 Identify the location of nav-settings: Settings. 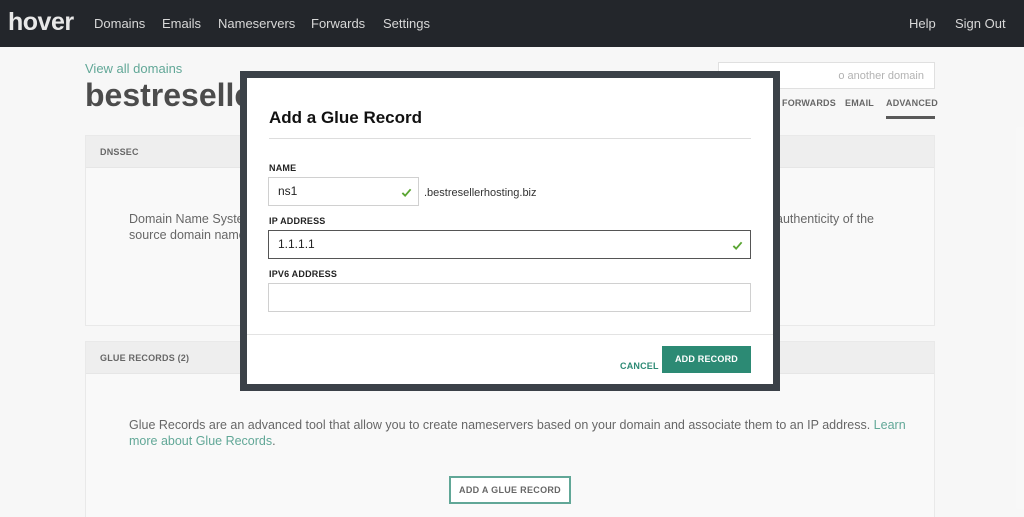
(406, 23).